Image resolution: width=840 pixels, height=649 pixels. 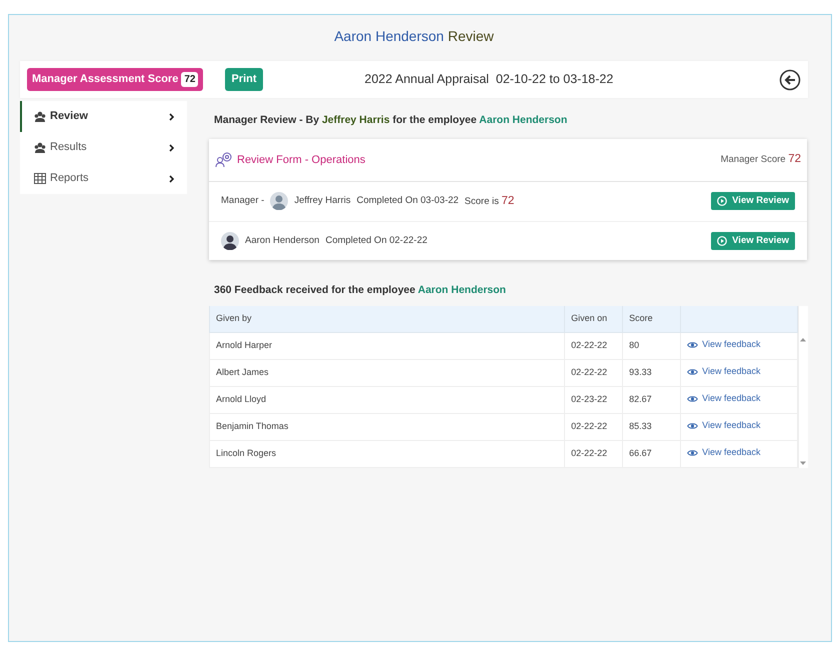 What do you see at coordinates (387, 400) in the screenshot?
I see `table-cell: Arnold Lloyd` at bounding box center [387, 400].